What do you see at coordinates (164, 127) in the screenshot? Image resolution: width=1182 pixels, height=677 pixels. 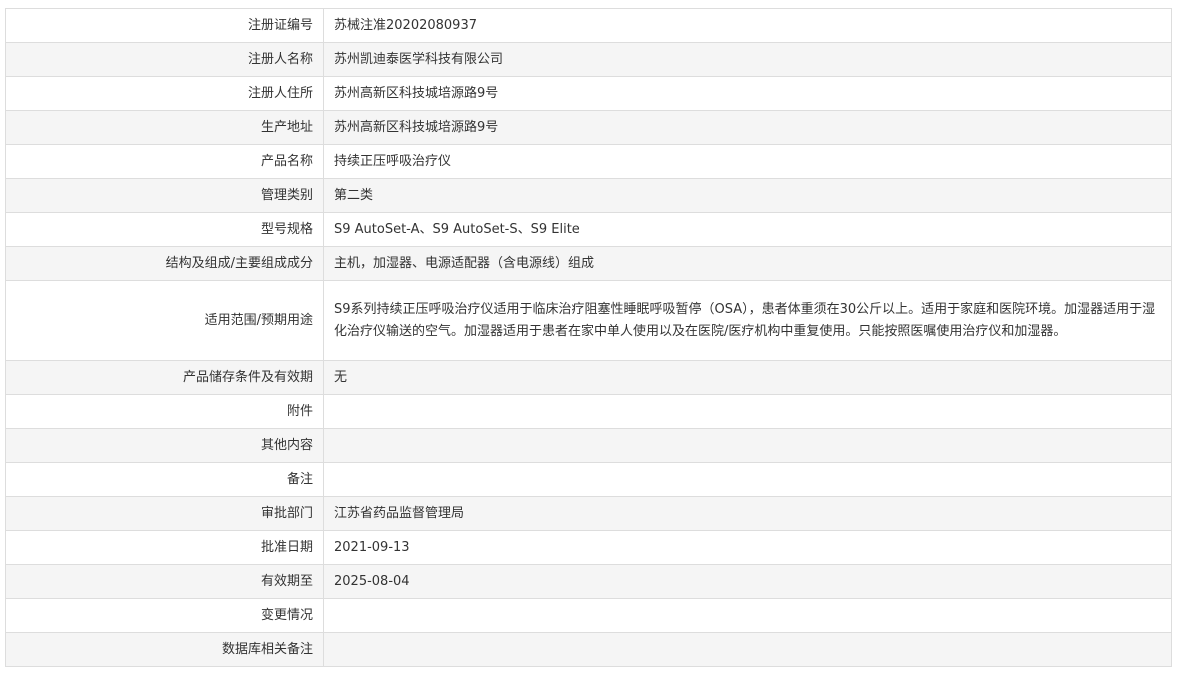 I see `field-label: 生产地址` at bounding box center [164, 127].